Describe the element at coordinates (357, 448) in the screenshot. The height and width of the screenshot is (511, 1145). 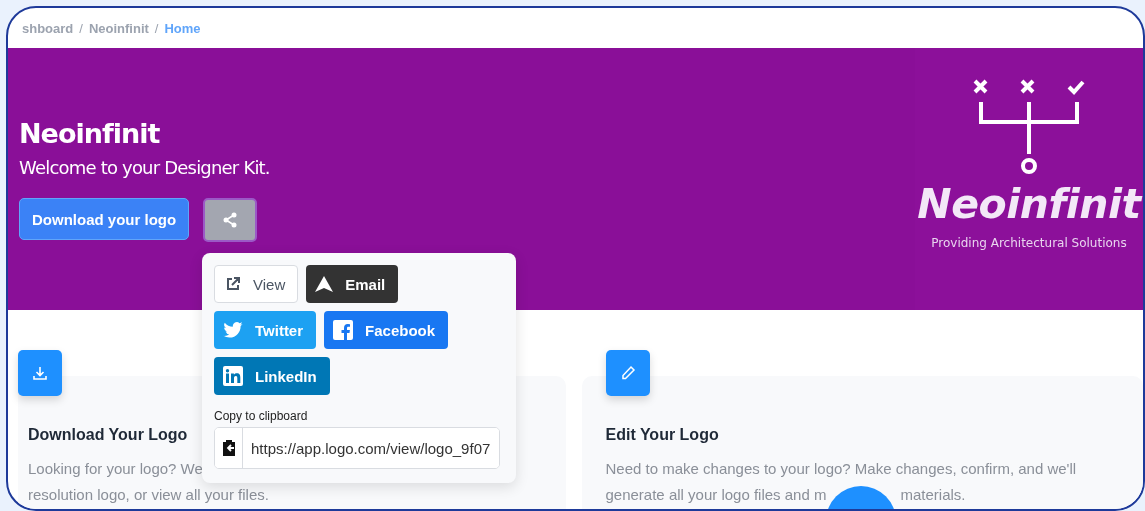
I see `url-field: https://app.logo.com/view/logo_9f07` at that location.